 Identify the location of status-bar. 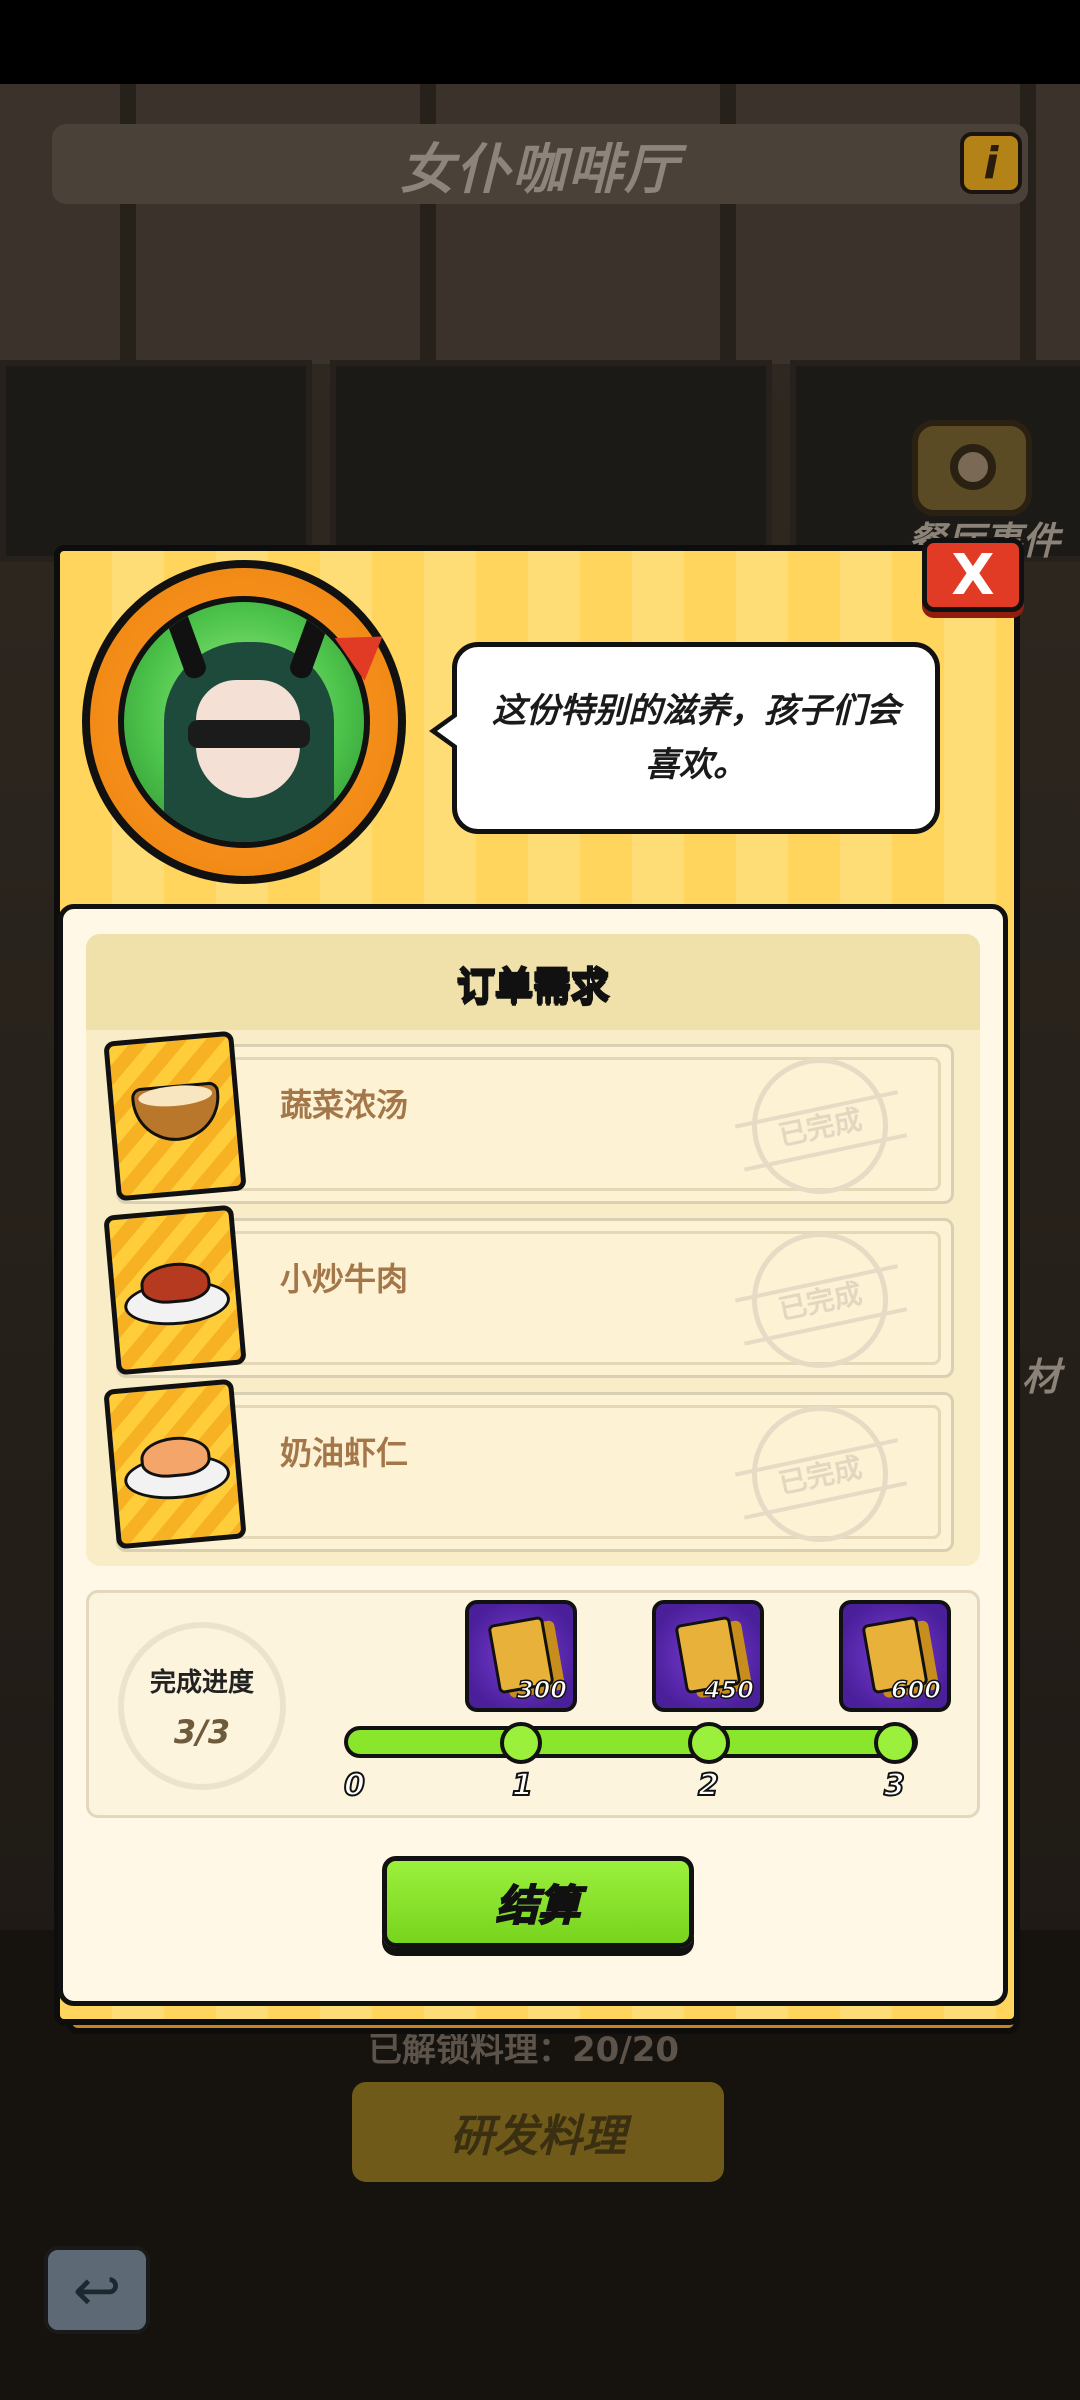
(540, 42).